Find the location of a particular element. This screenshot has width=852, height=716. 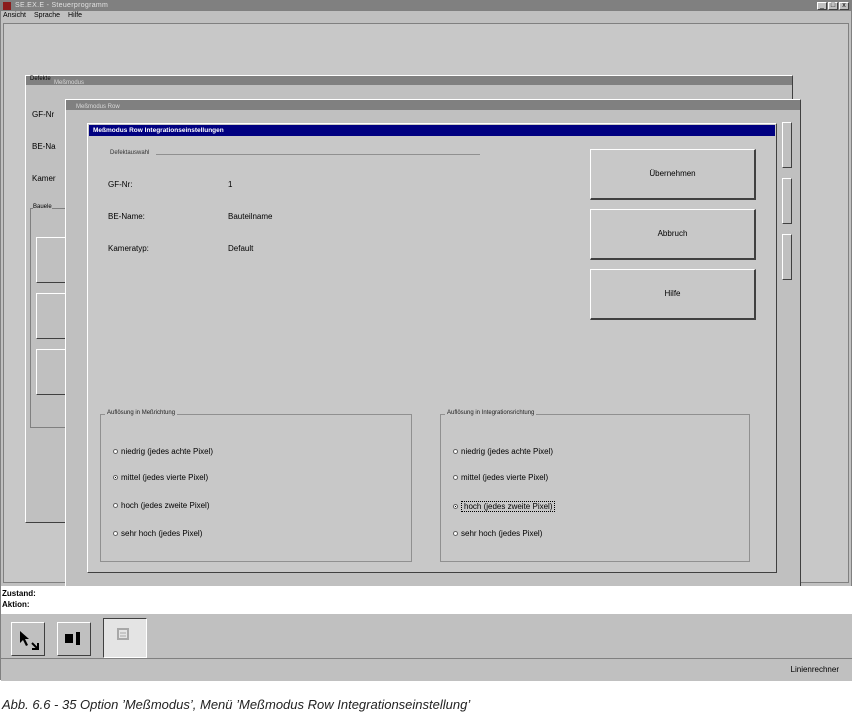

pointer-tool-button is located at coordinates (28, 639).